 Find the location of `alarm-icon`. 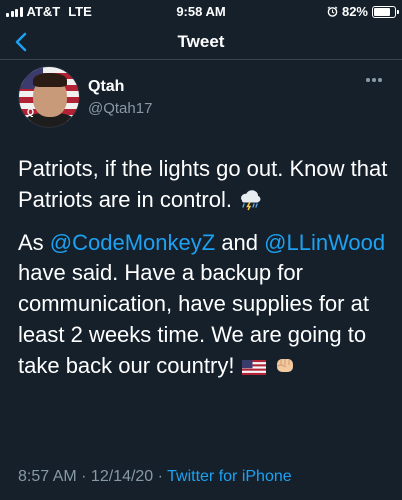

alarm-icon is located at coordinates (332, 11).